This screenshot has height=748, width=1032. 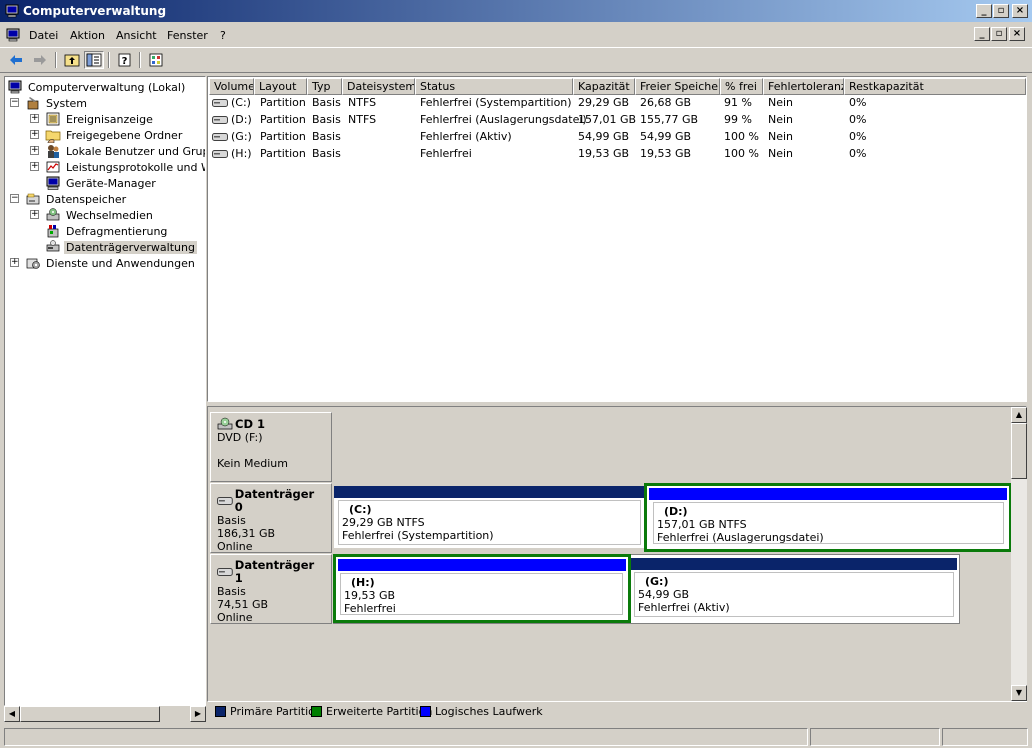 I want to click on menu-aktion: Aktion, so click(x=87, y=35).